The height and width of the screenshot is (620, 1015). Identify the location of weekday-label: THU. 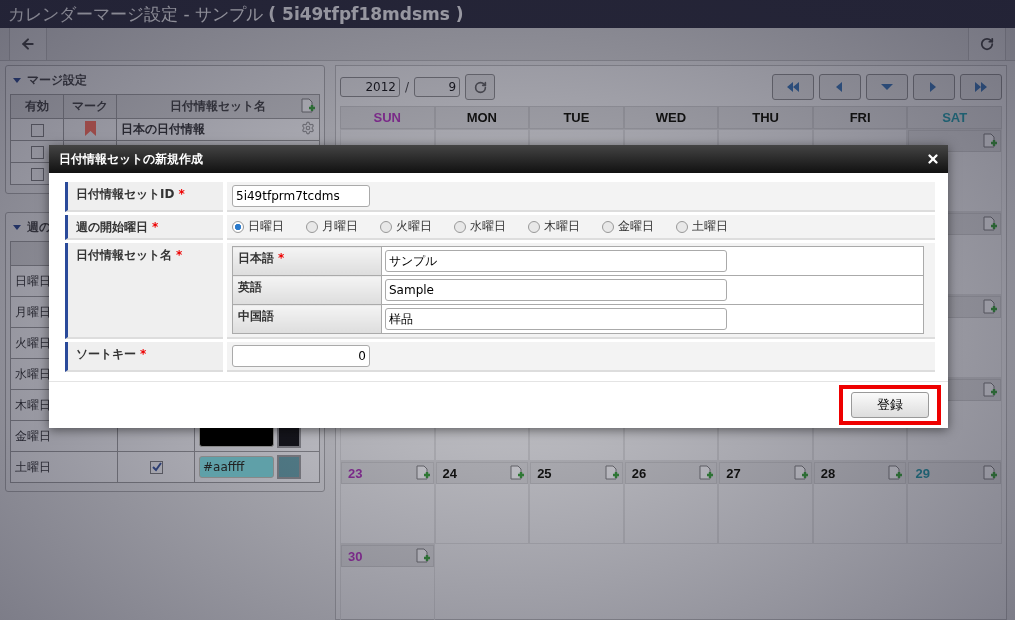
(765, 117).